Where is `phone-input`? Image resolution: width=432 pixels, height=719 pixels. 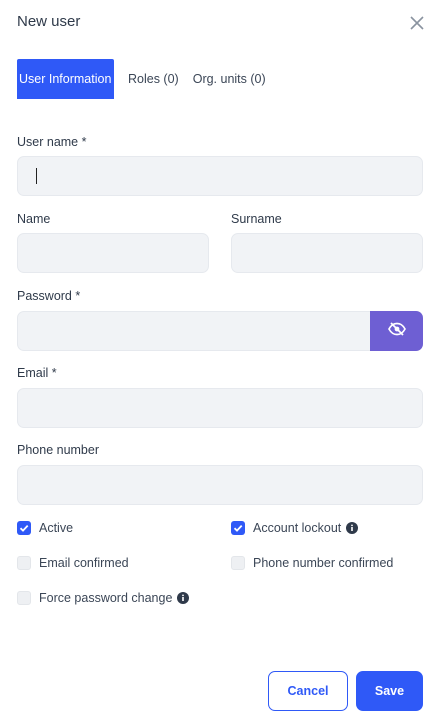
phone-input is located at coordinates (220, 485).